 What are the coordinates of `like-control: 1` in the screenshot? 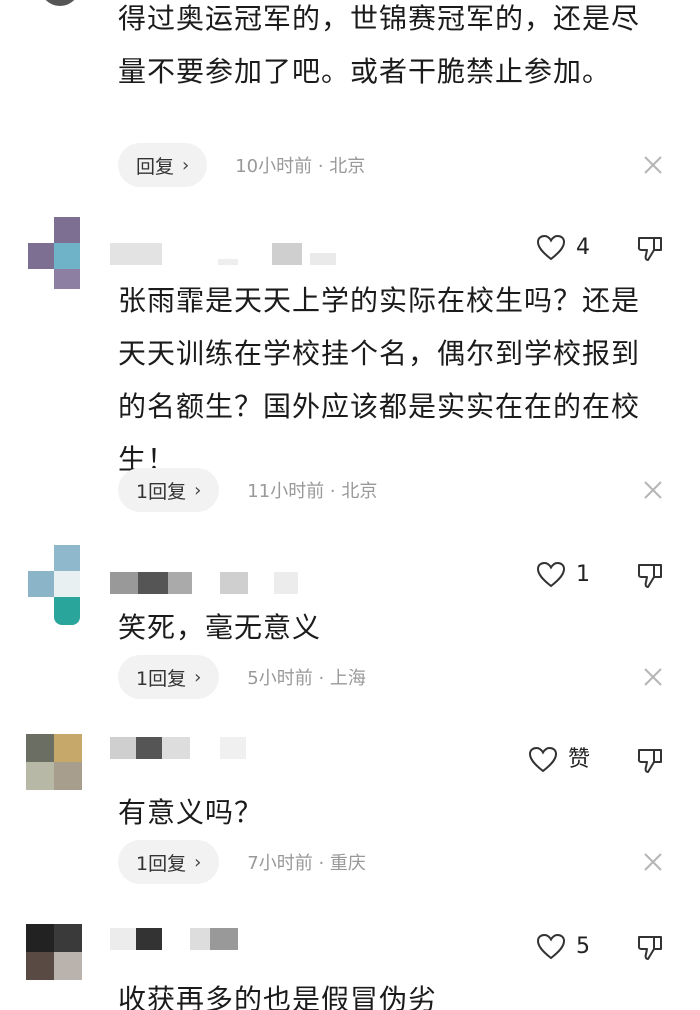 It's located at (563, 575).